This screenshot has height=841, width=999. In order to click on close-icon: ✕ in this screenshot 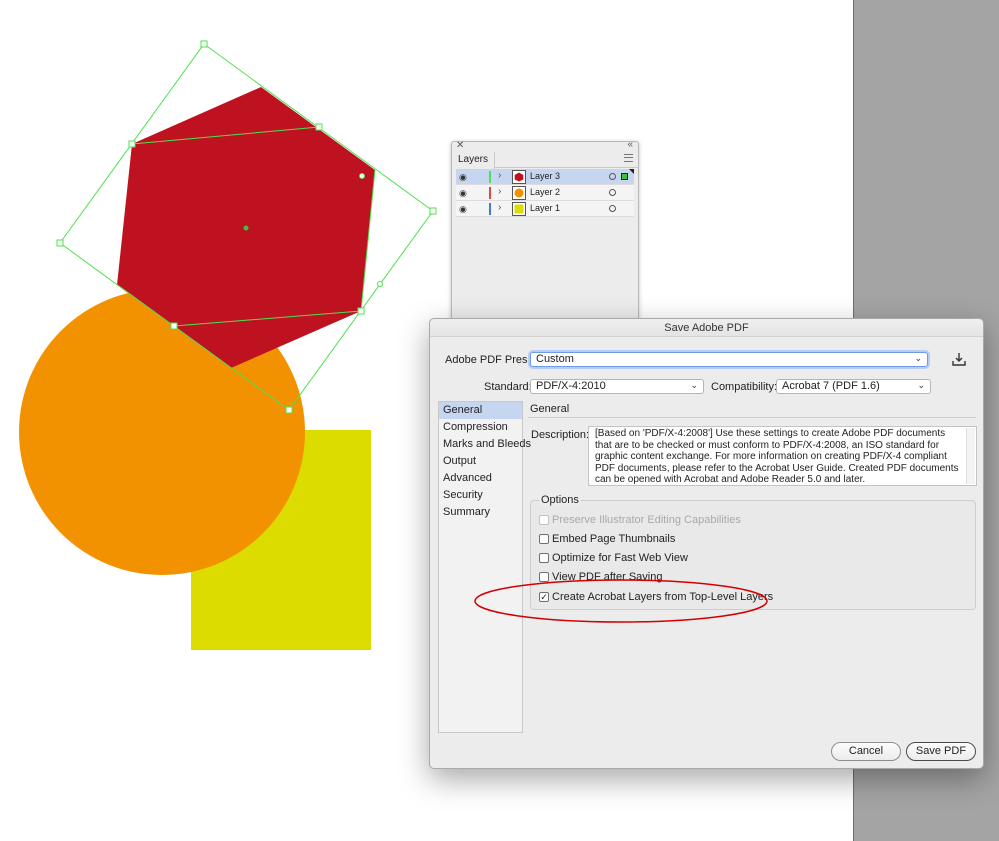, I will do `click(460, 145)`.